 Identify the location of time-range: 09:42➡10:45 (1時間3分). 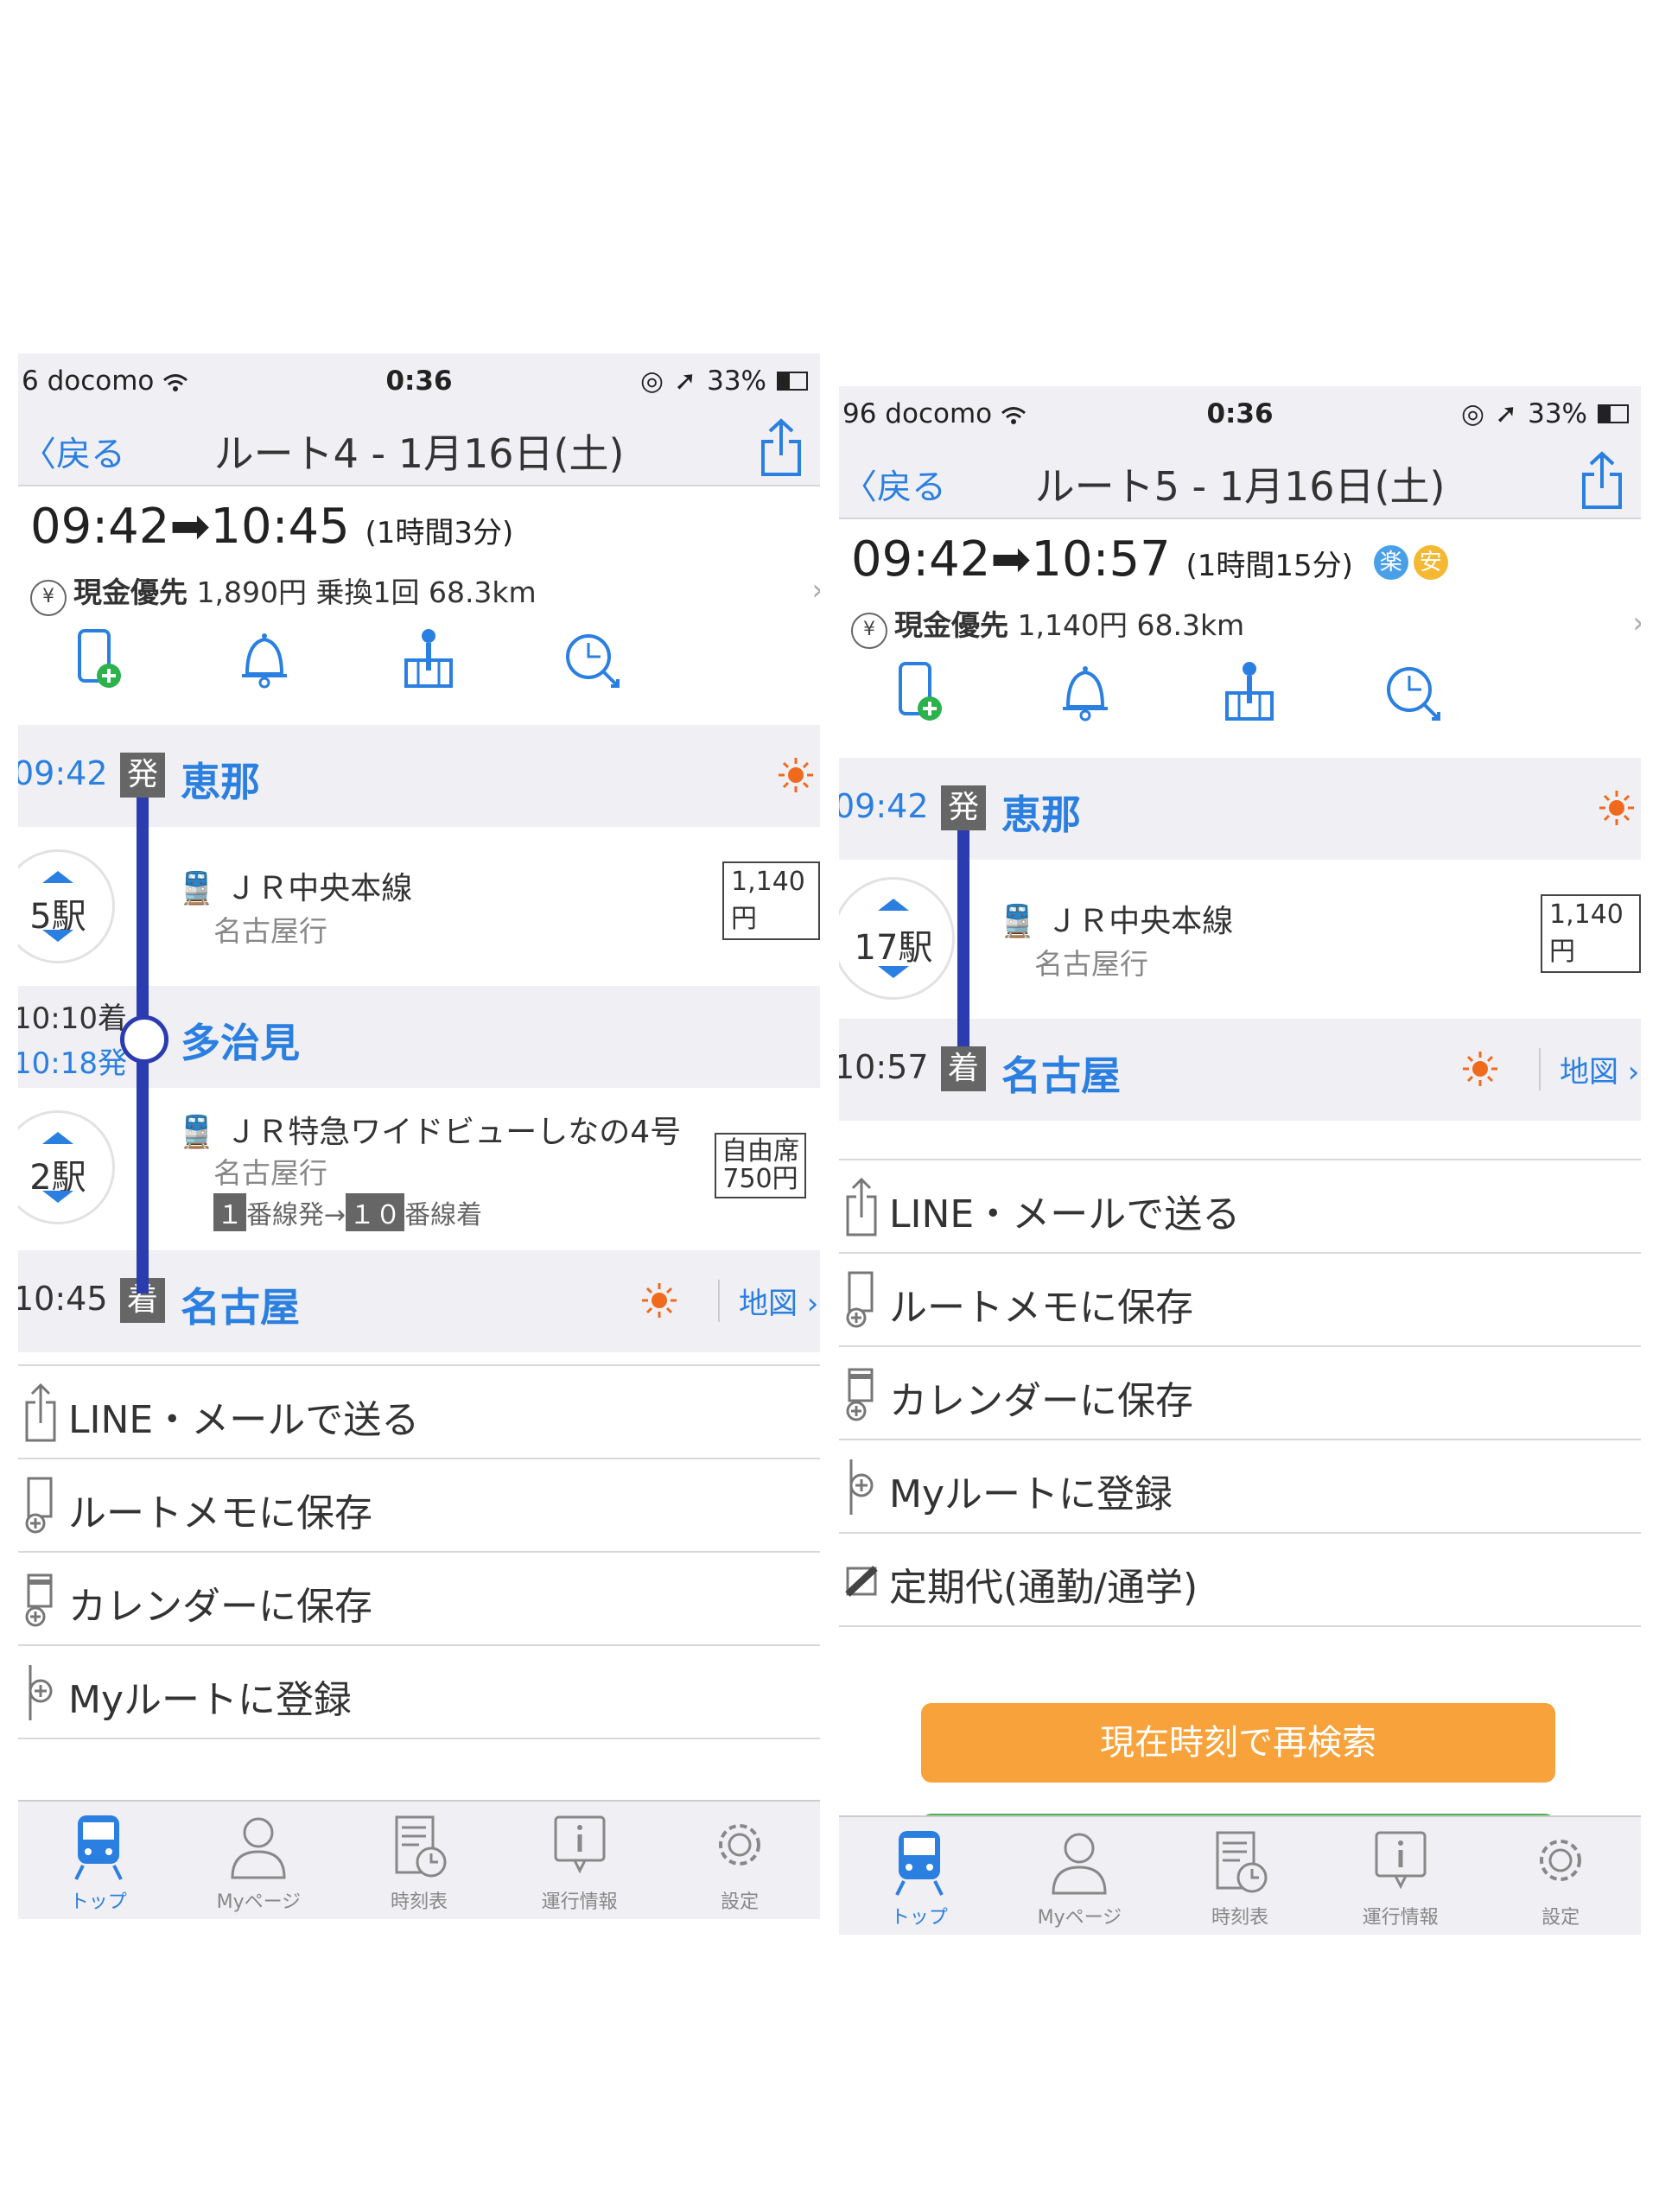
(272, 527).